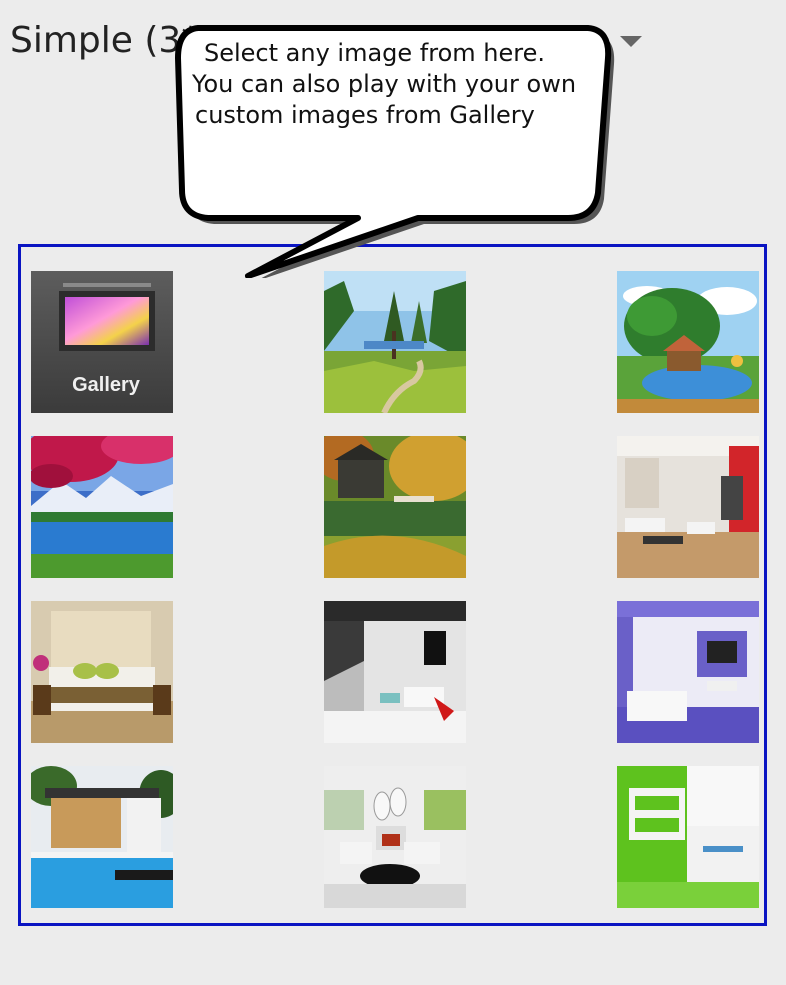 The image size is (786, 985). What do you see at coordinates (688, 507) in the screenshot?
I see `image-tile-living-room-red` at bounding box center [688, 507].